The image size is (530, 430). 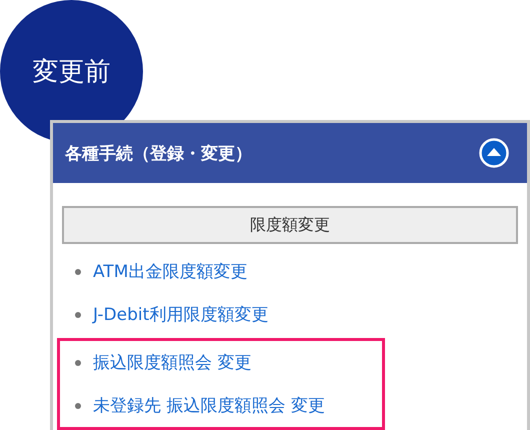 I want to click on panel-title: 各種手続（登録・変更）, so click(x=158, y=153).